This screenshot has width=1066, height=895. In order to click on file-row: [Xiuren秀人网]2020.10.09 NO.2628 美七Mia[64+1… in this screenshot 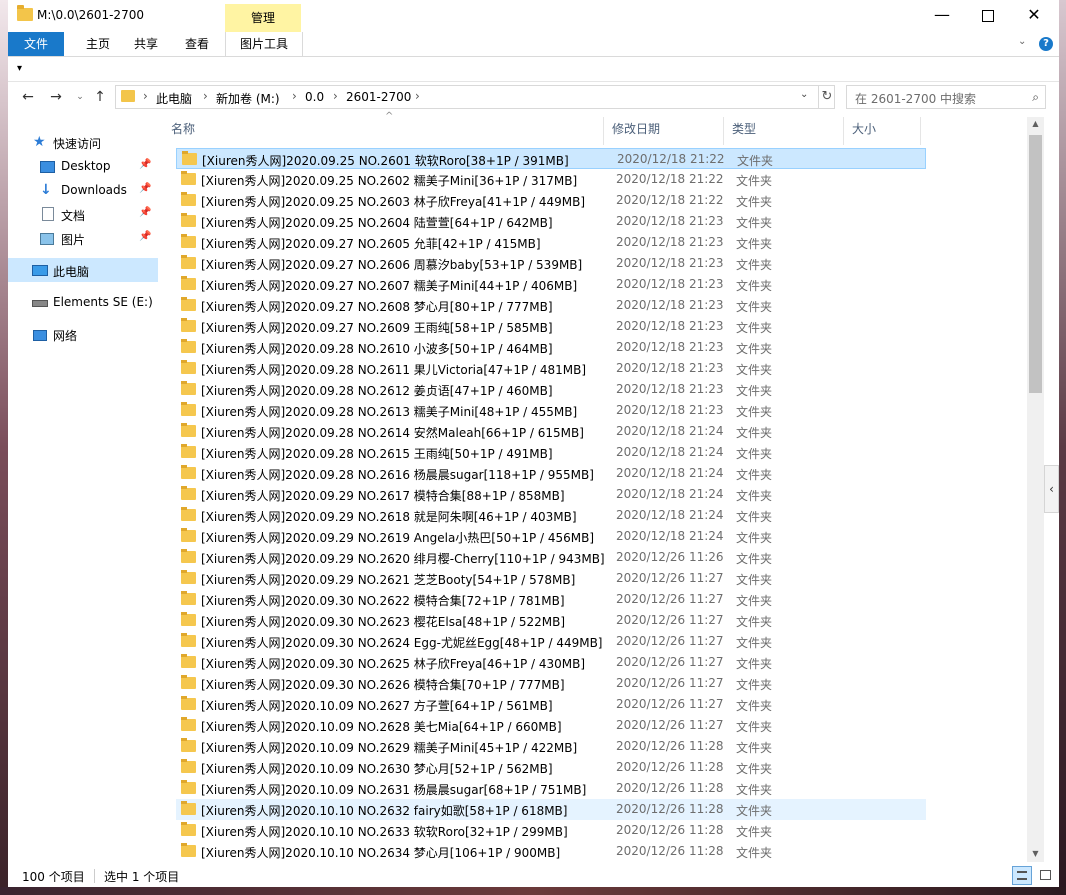, I will do `click(551, 725)`.